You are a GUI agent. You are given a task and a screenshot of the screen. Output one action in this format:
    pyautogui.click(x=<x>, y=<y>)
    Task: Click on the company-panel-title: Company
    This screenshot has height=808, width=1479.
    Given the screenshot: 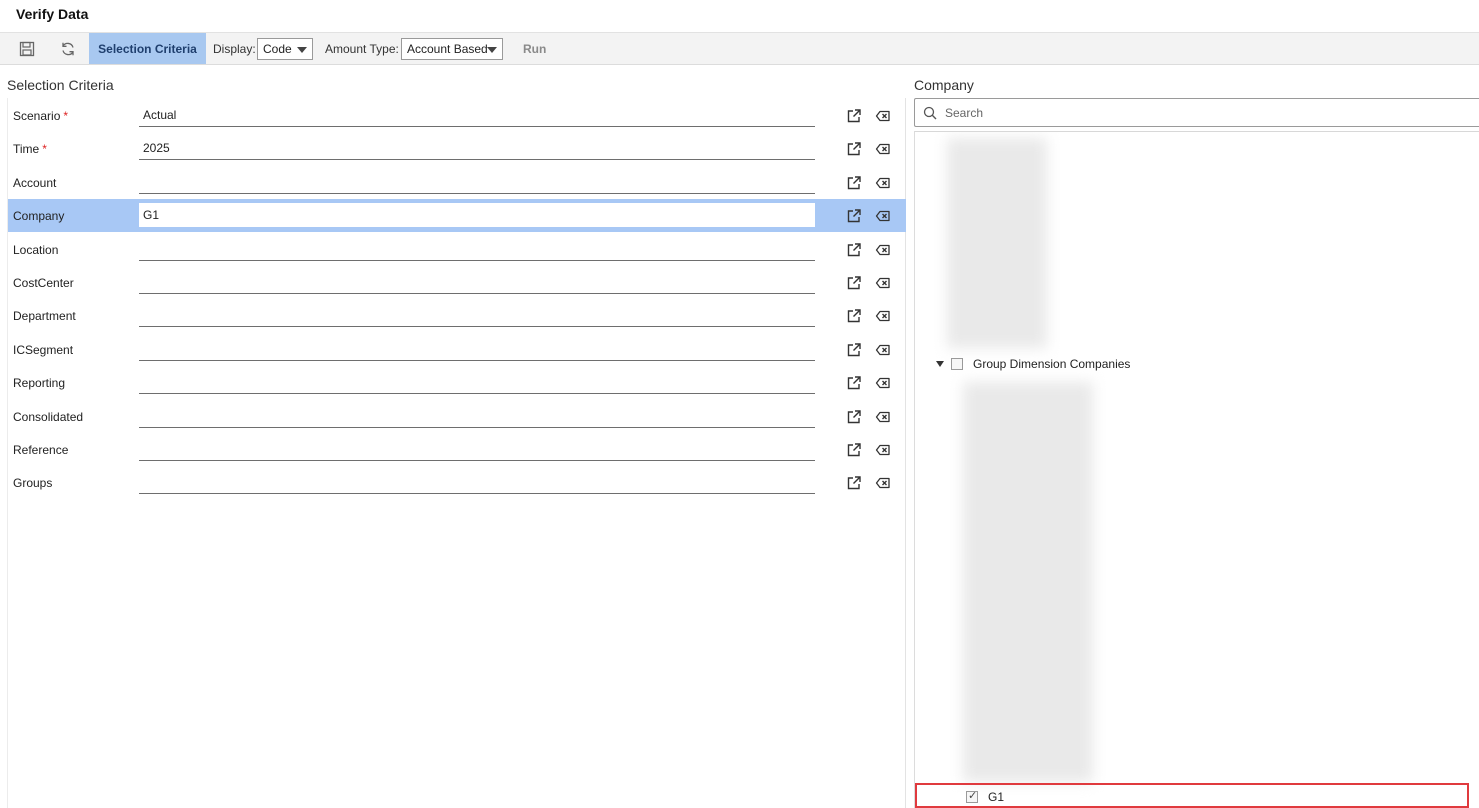 What is the action you would take?
    pyautogui.click(x=944, y=85)
    